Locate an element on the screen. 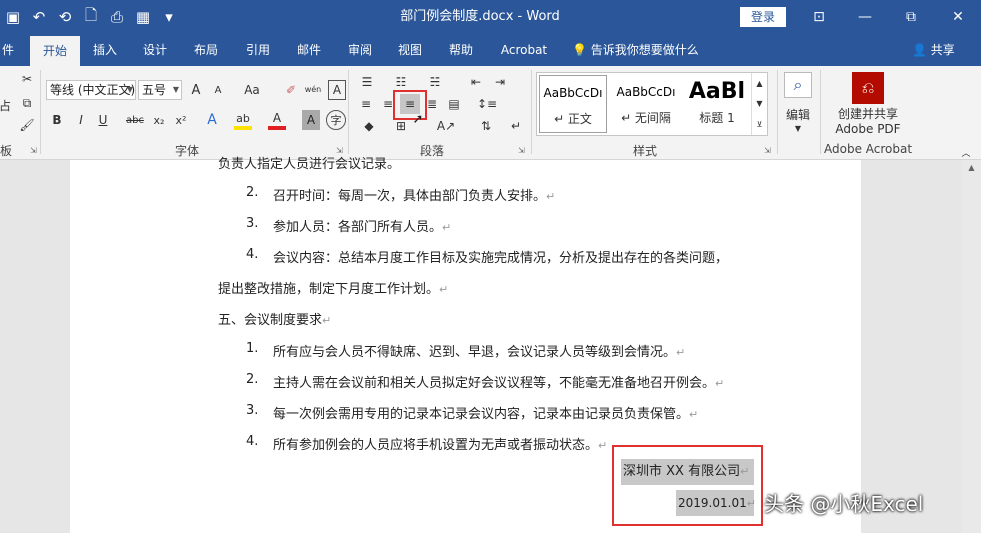 This screenshot has width=981, height=533. redo-icon: ⟲ is located at coordinates (65, 17).